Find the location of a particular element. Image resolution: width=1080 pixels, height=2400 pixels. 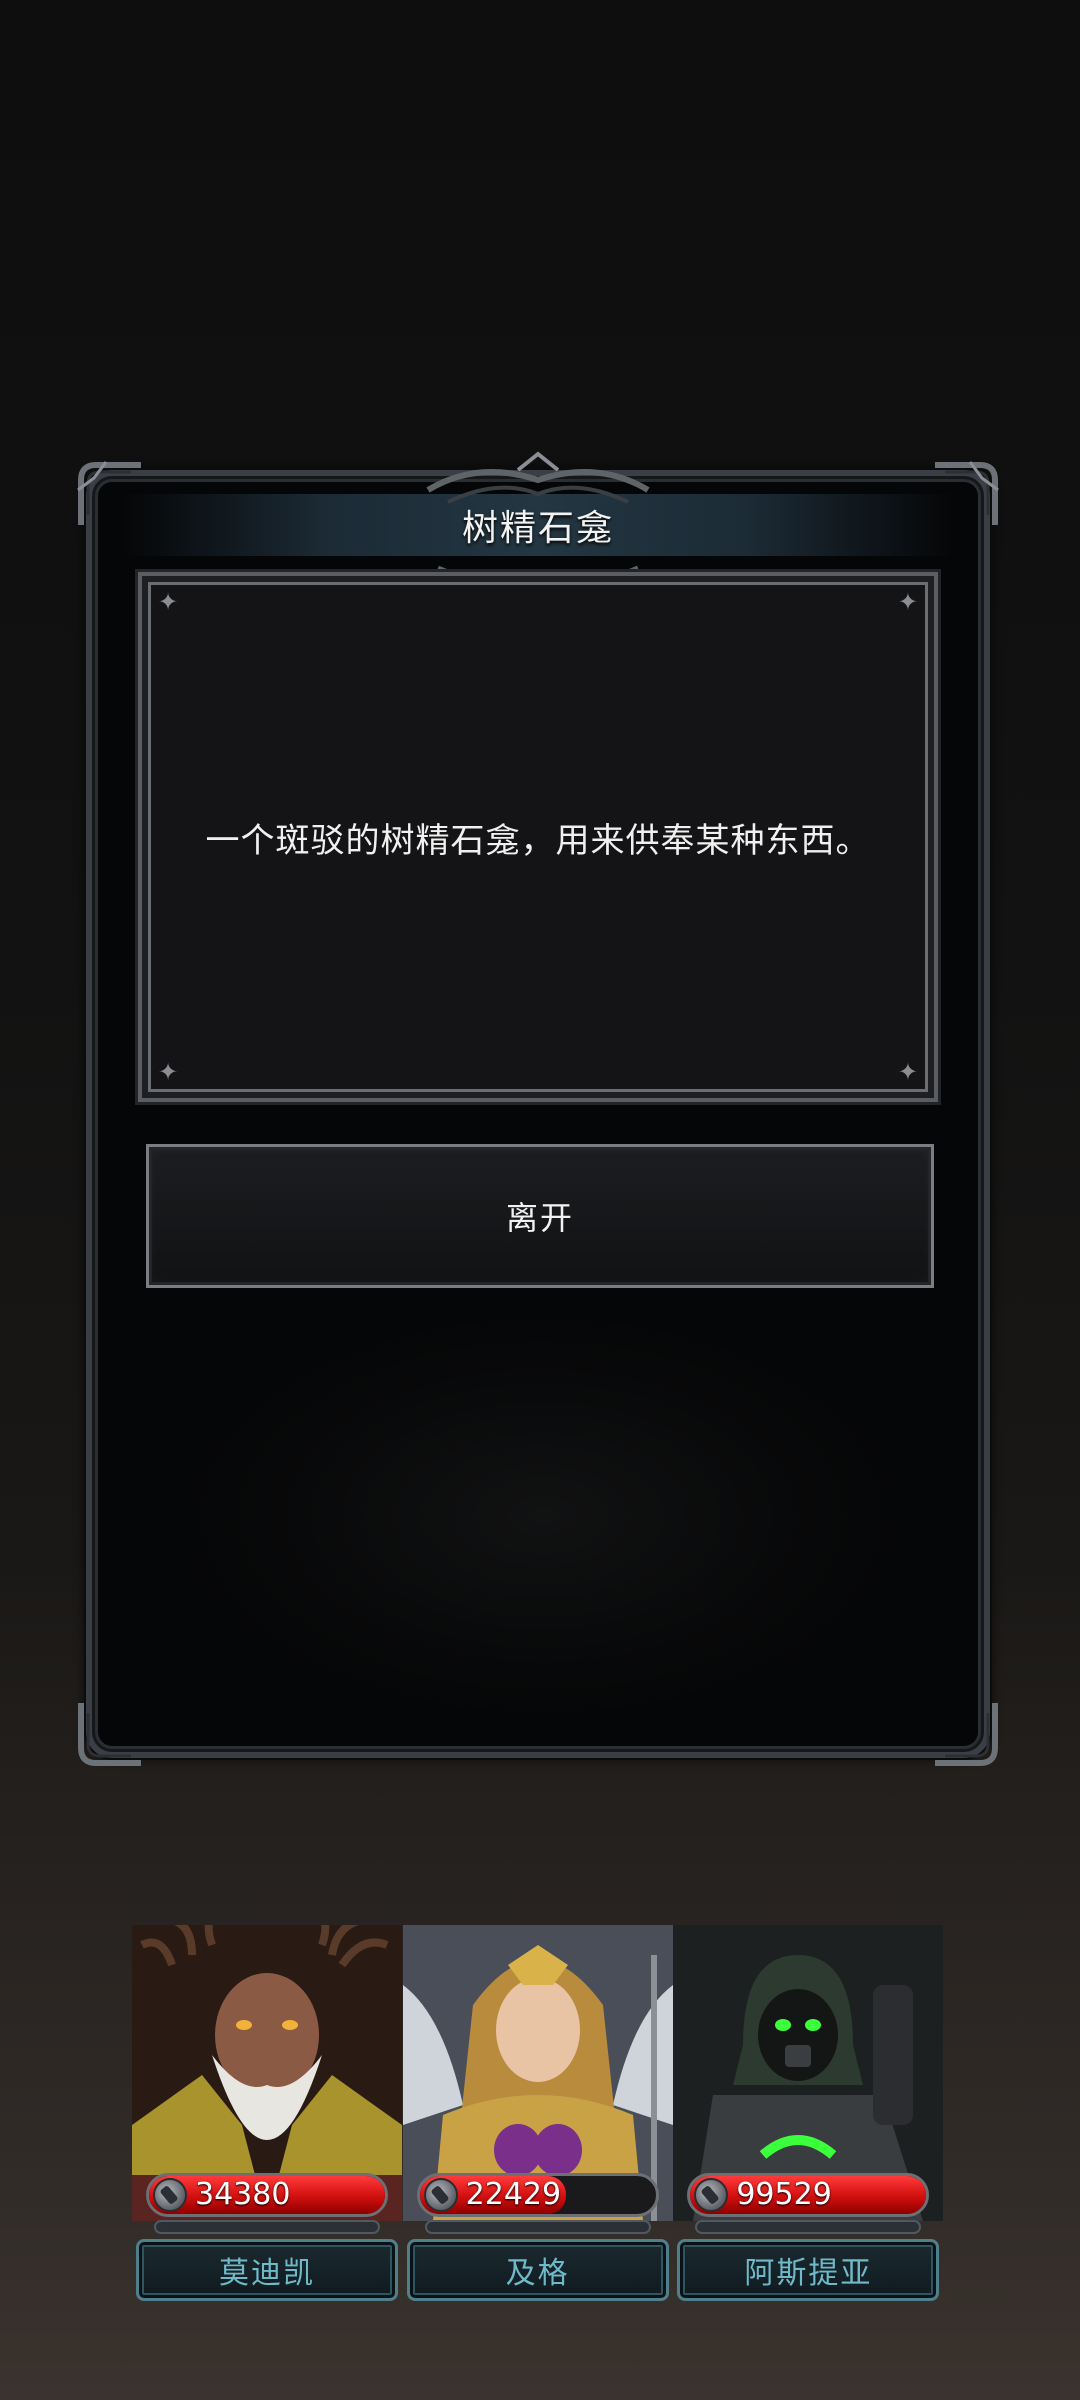

hp-bar: 34380 is located at coordinates (267, 2195).